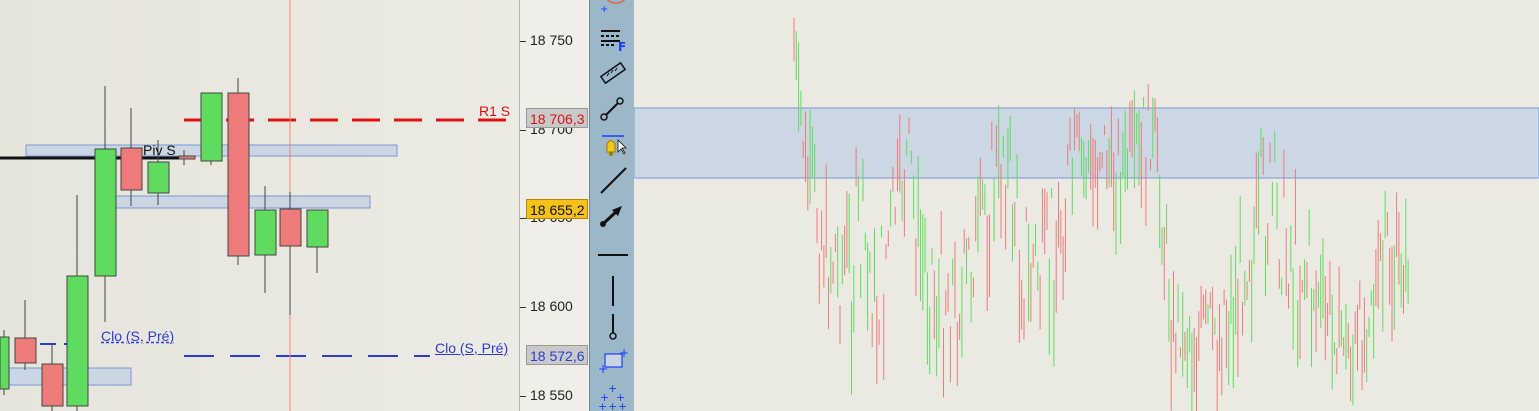  Describe the element at coordinates (612, 360) in the screenshot. I see `rectangle-tool-icon: ++` at that location.